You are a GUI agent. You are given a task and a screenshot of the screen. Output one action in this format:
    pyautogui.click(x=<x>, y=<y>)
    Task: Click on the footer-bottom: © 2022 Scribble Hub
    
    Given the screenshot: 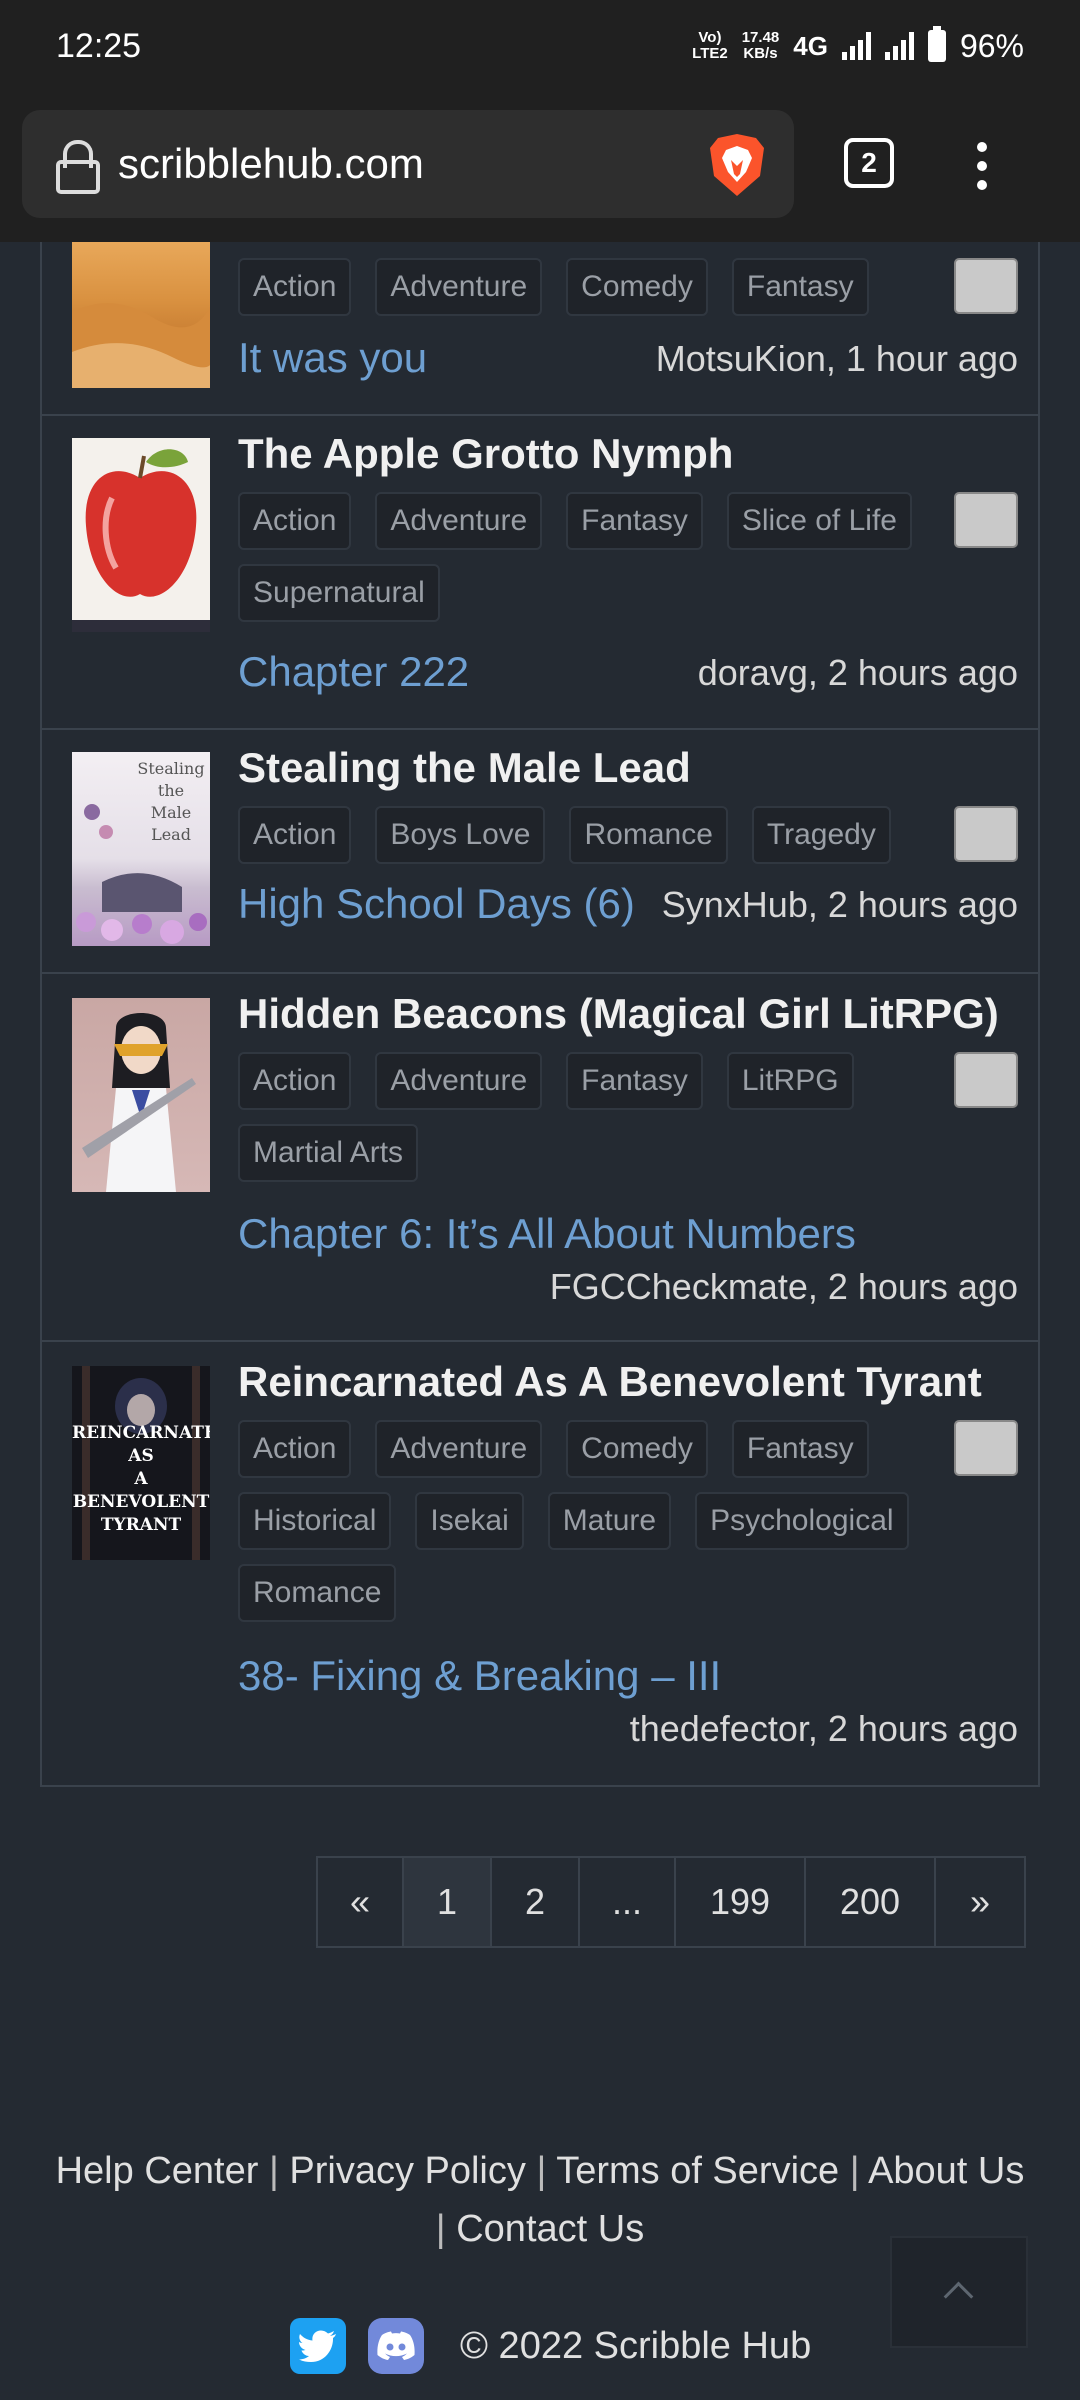 What is the action you would take?
    pyautogui.click(x=550, y=2346)
    